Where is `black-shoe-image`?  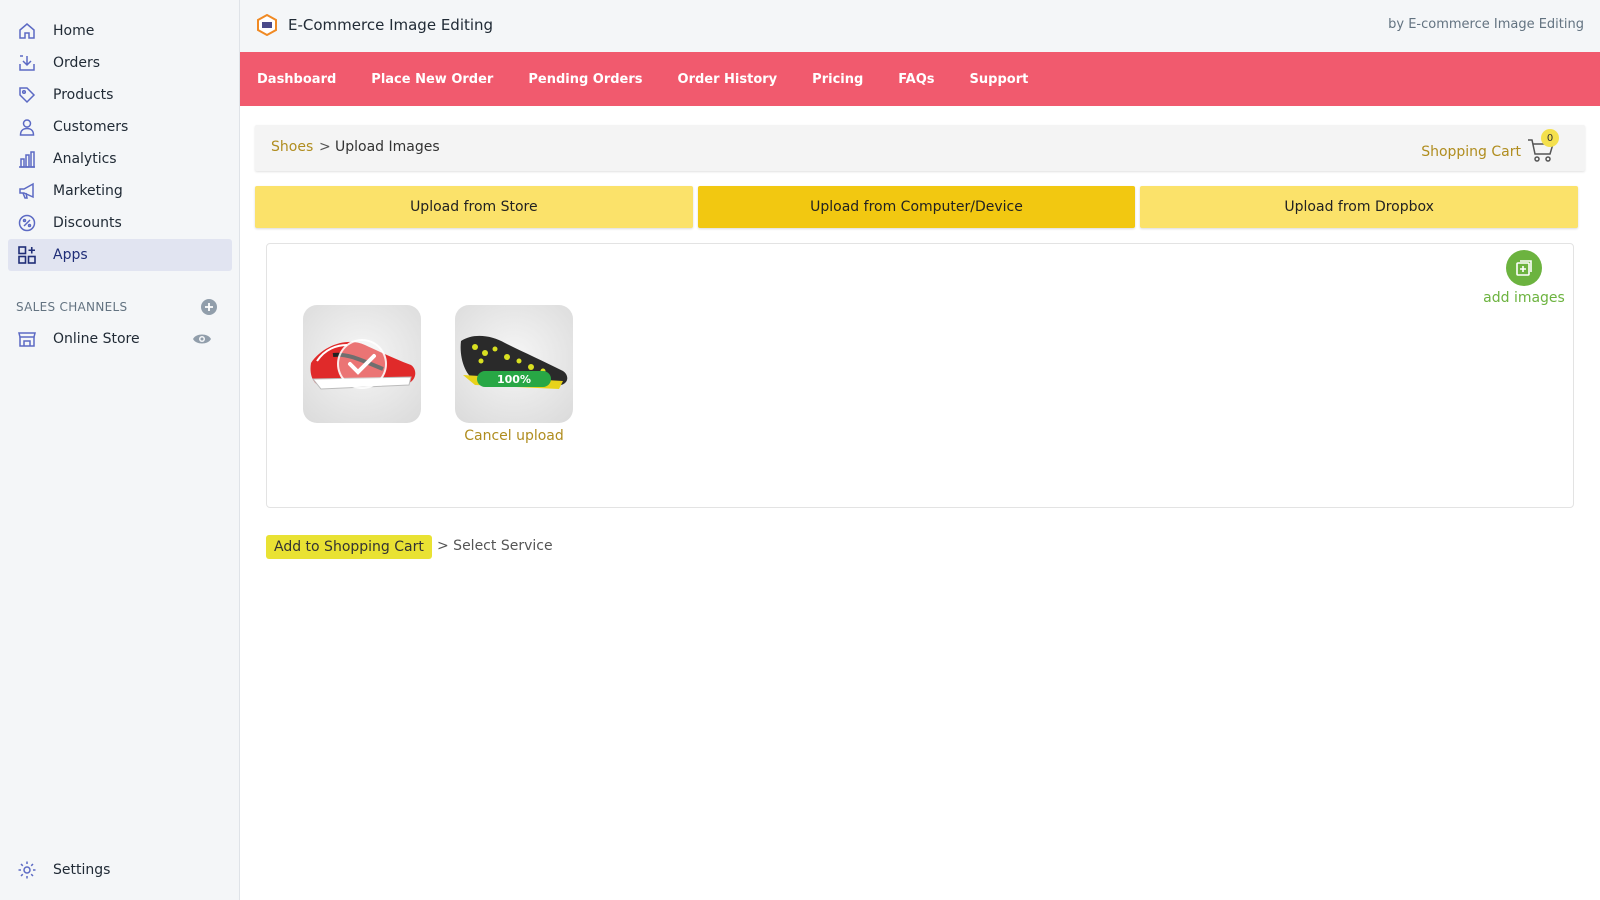
black-shoe-image is located at coordinates (514, 362).